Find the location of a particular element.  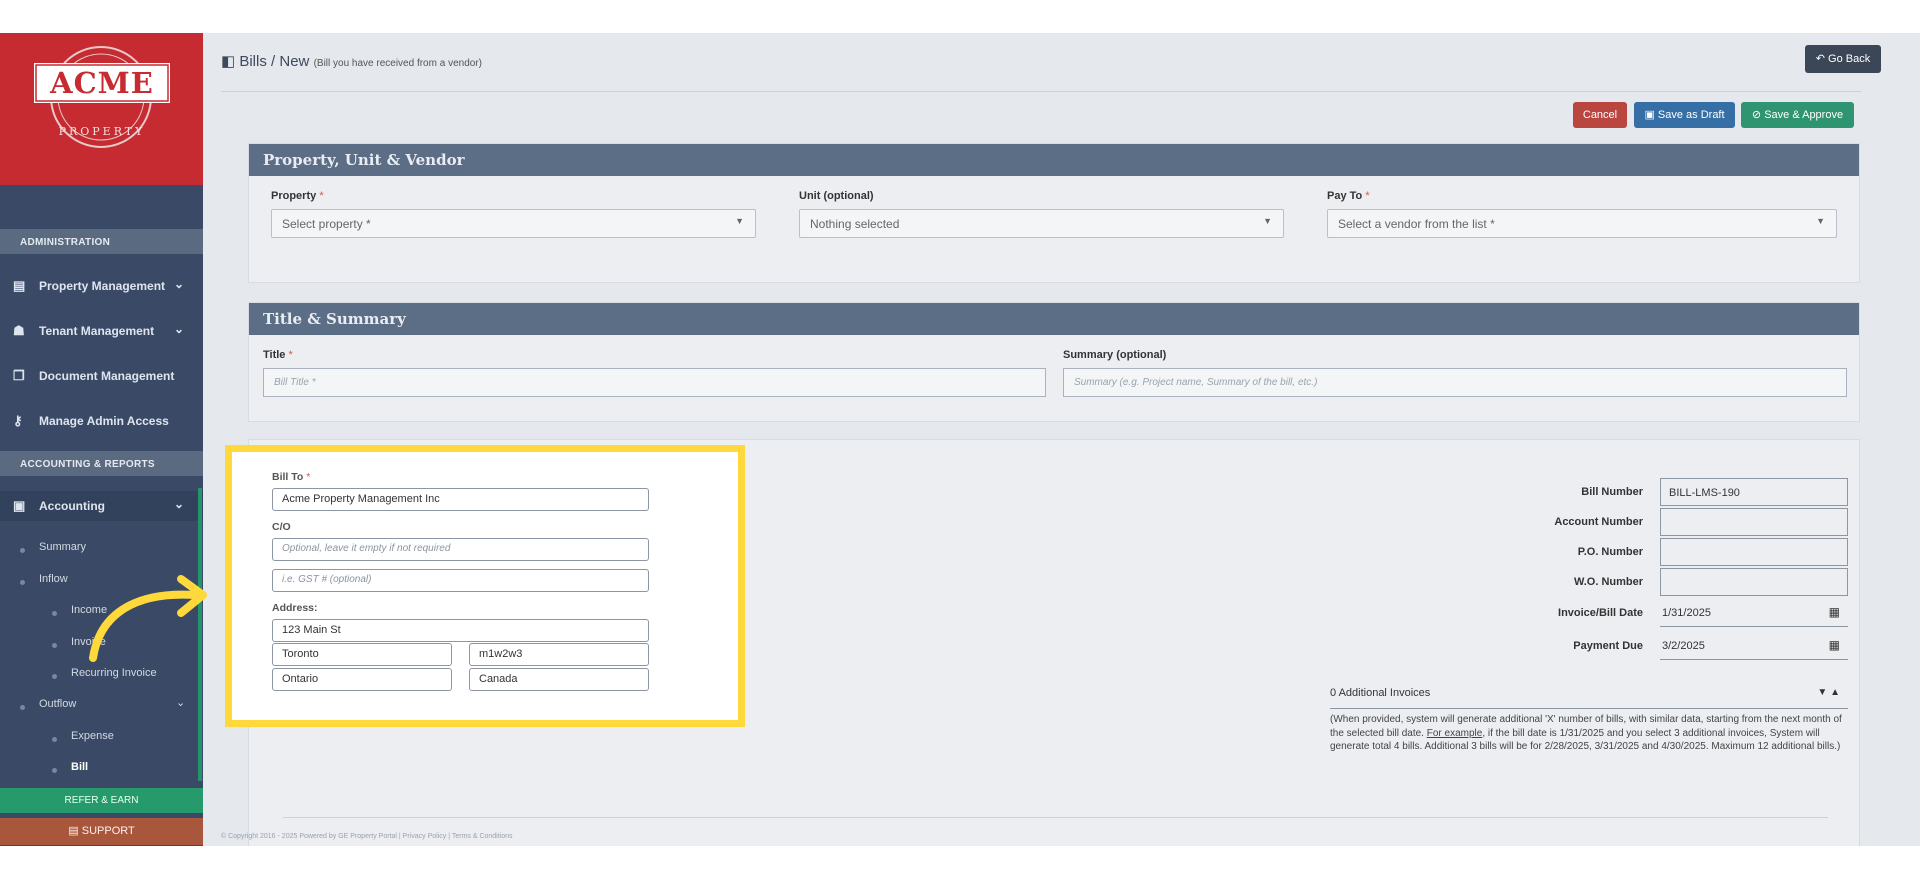

sidebar-item-label: Manage Admin Access is located at coordinates (104, 421).